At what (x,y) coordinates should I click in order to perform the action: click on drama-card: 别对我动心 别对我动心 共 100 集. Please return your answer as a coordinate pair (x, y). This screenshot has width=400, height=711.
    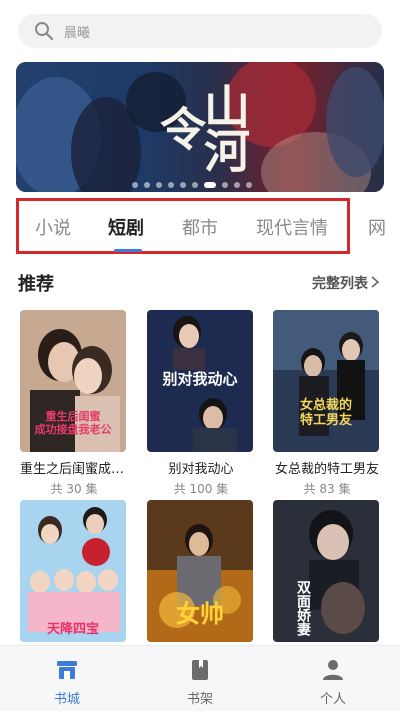
    Looking at the image, I should click on (201, 403).